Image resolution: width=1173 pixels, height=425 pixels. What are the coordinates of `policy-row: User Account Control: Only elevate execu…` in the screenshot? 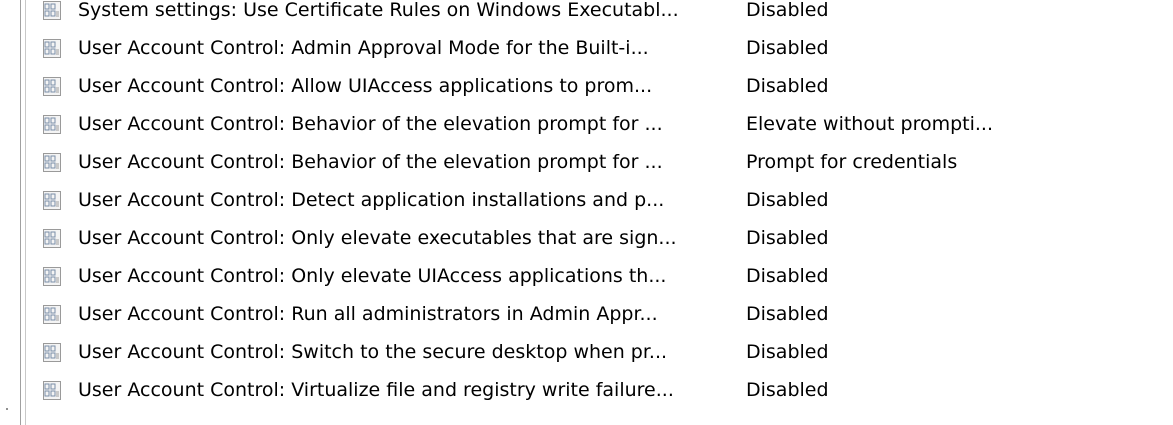 It's located at (592, 238).